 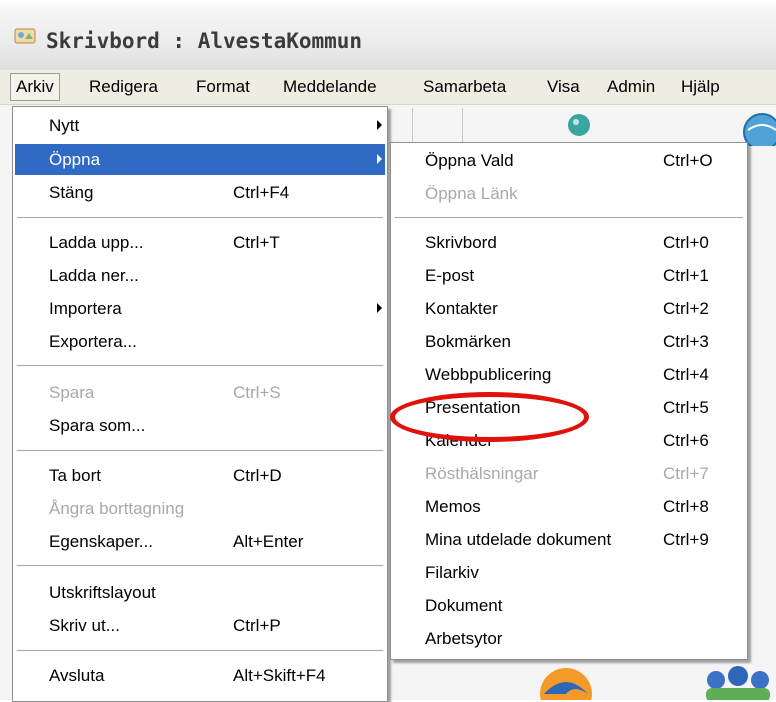 What do you see at coordinates (569, 341) in the screenshot?
I see `submenu-item-bokmarken: Bokmärken Ctrl+3` at bounding box center [569, 341].